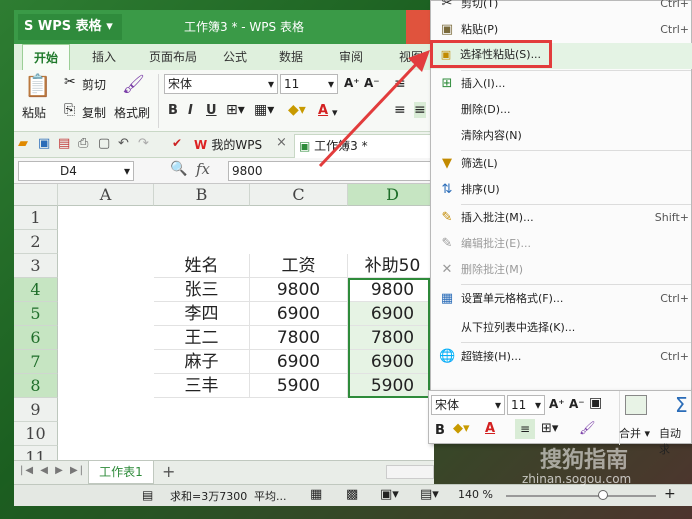  Describe the element at coordinates (391, 386) in the screenshot. I see `cell-d8: 5900` at that location.